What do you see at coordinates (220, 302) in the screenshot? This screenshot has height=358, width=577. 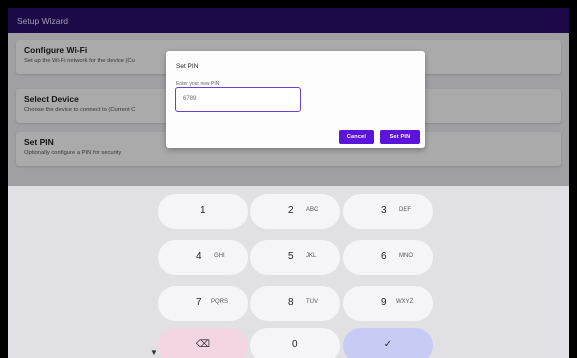 I see `key-letters: PQRS` at bounding box center [220, 302].